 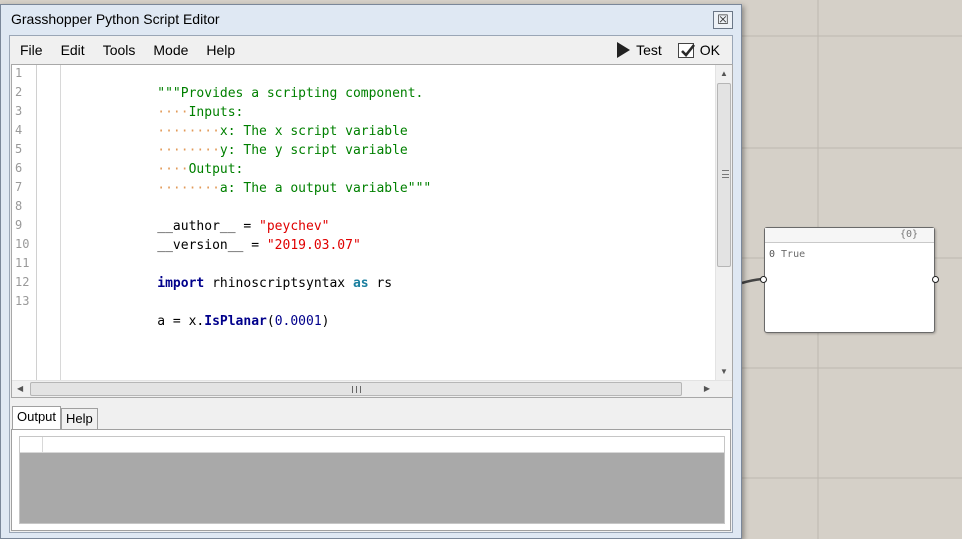 I want to click on scroll-down-arrow-icon: ▼, so click(x=724, y=371).